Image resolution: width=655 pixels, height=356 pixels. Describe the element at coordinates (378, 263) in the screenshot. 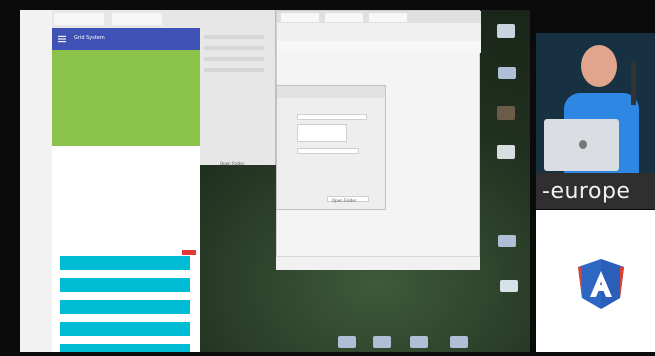

I see `browser-status-bar` at that location.